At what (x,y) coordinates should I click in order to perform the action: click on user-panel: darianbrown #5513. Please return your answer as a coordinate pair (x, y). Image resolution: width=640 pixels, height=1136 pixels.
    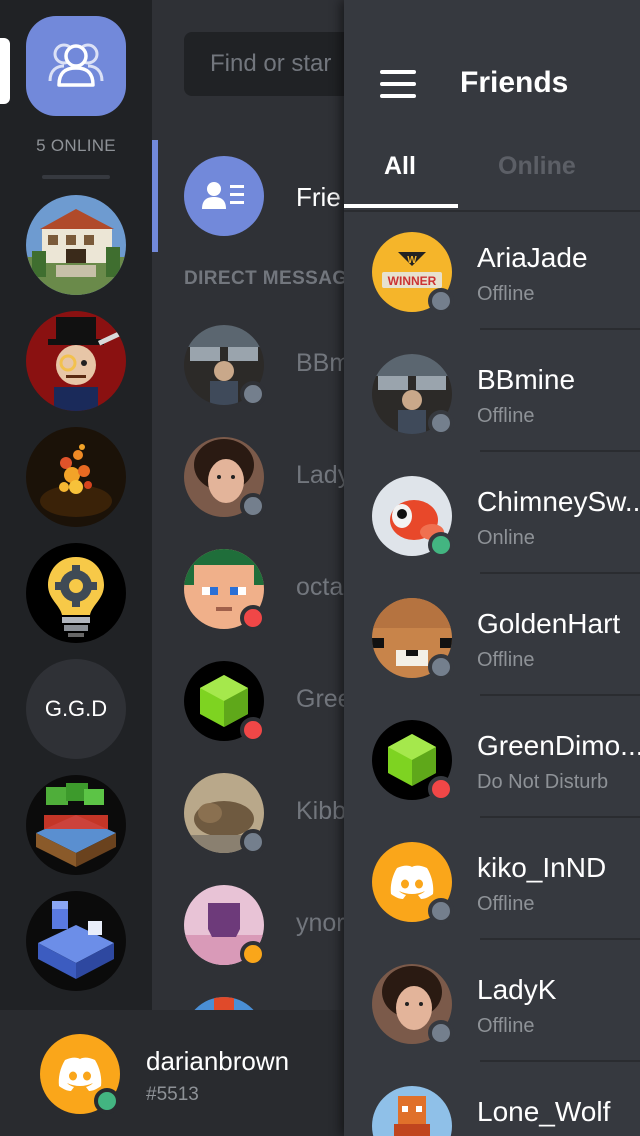
    Looking at the image, I should click on (172, 1073).